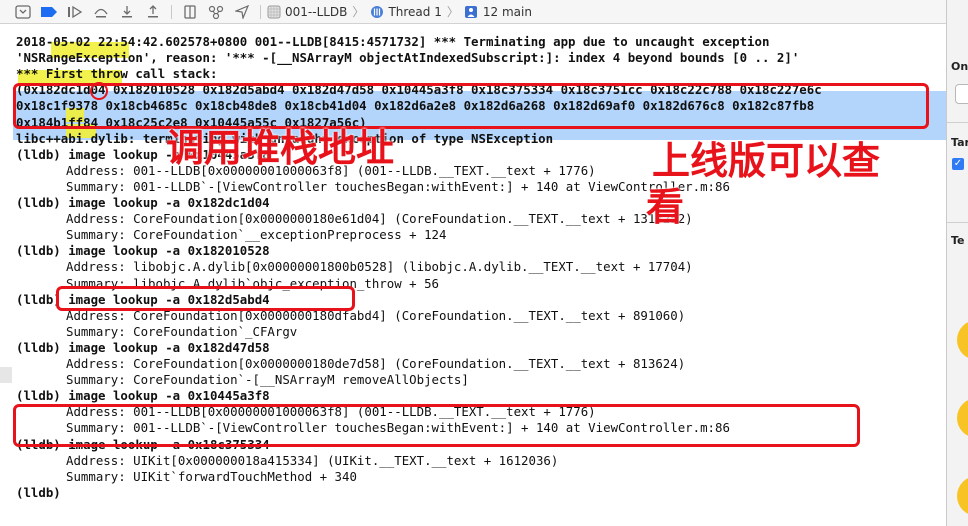 This screenshot has width=968, height=526. I want to click on console-output-line: Summary: UIKit`forwardTouchMethod + 340, so click(211, 476).